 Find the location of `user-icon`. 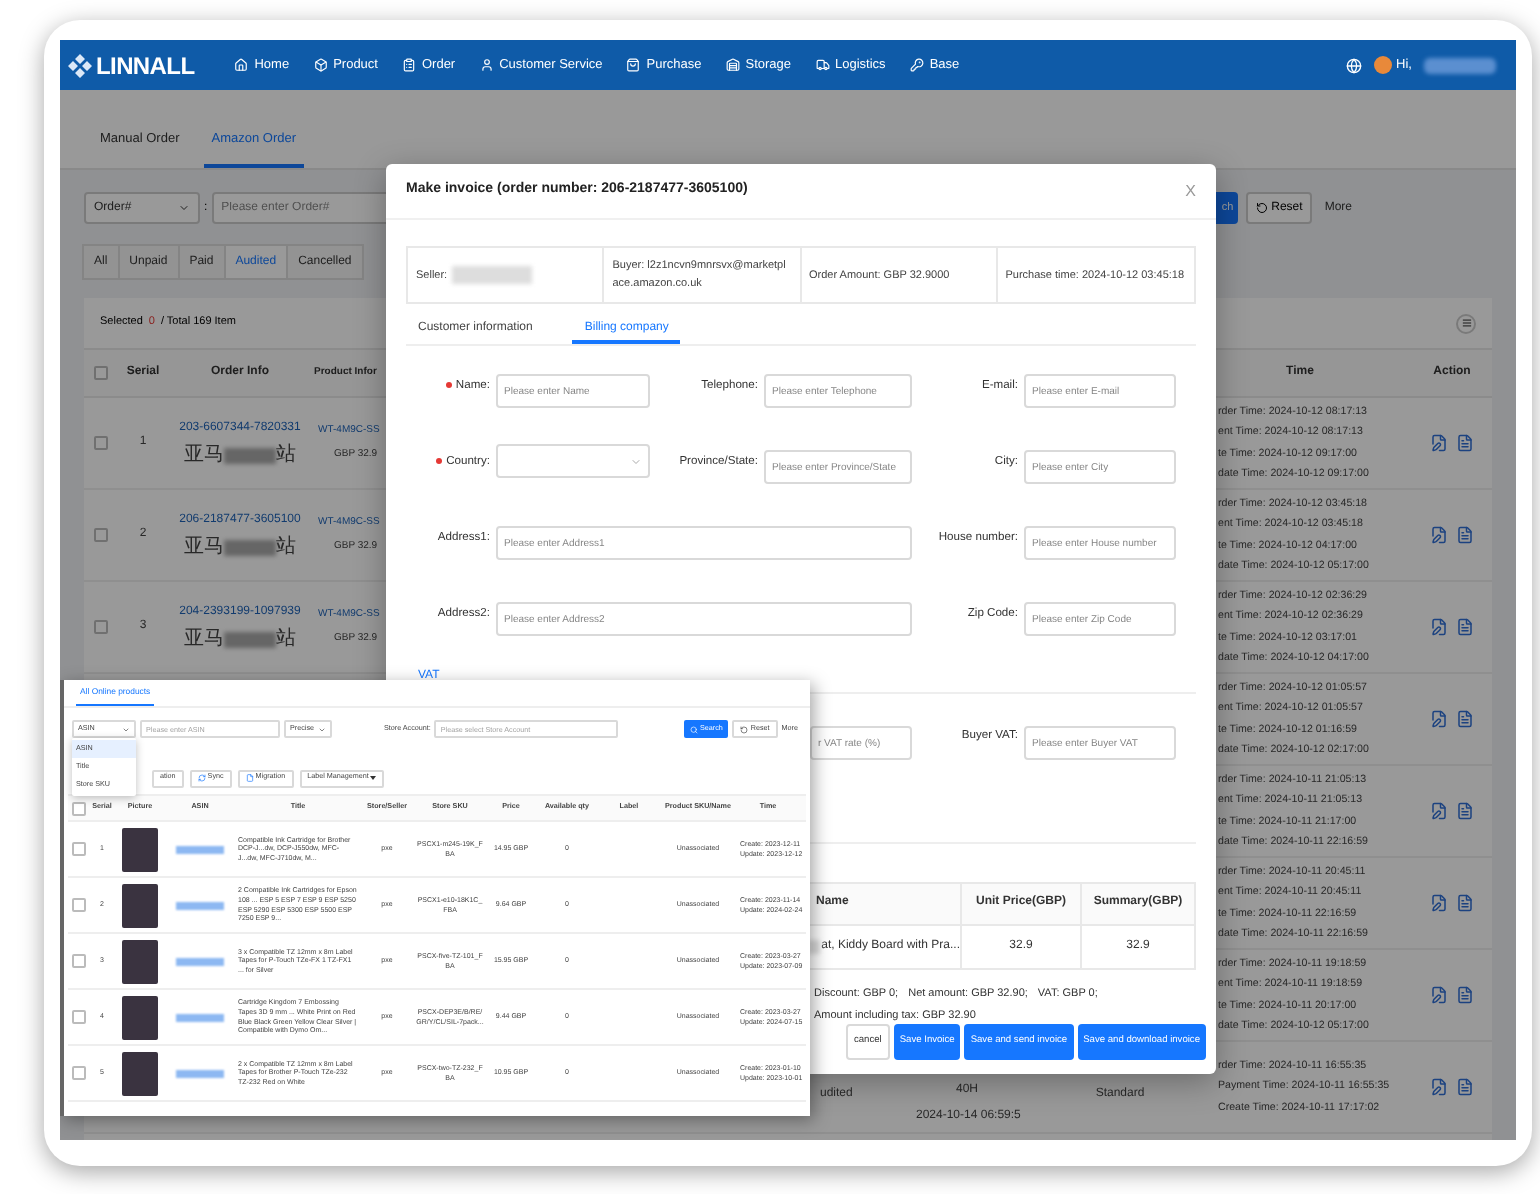

user-icon is located at coordinates (486, 65).